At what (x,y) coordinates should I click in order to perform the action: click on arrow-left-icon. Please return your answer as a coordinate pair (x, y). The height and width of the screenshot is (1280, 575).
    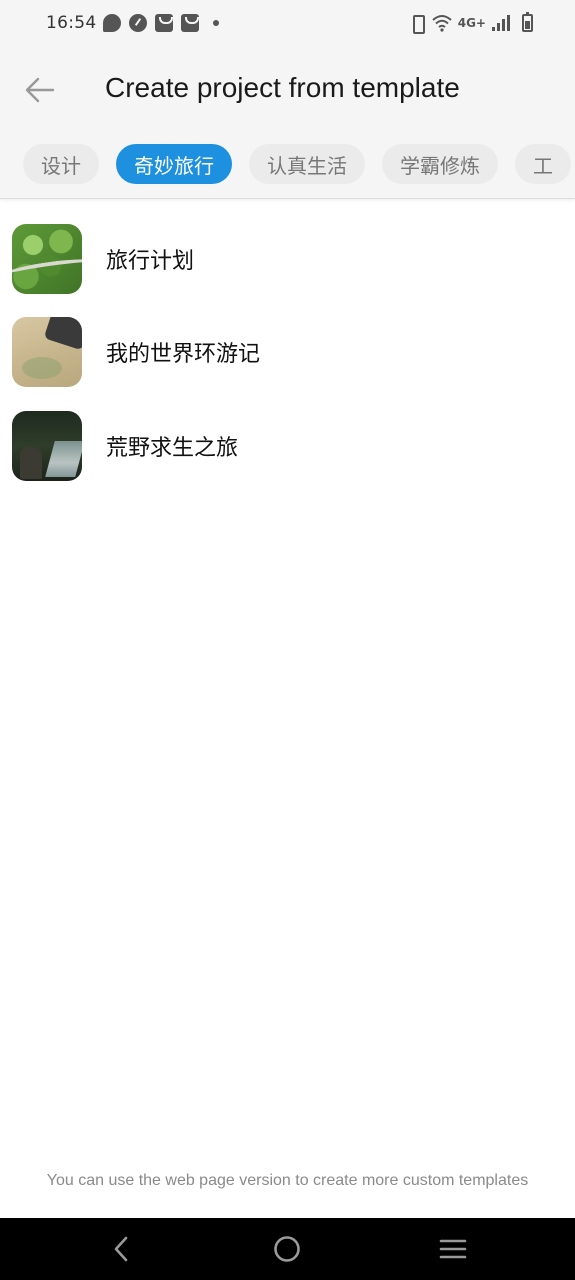
    Looking at the image, I should click on (40, 90).